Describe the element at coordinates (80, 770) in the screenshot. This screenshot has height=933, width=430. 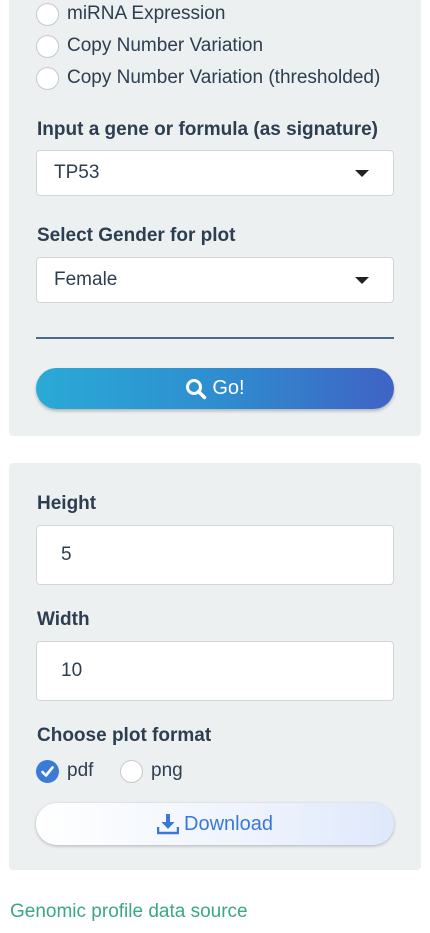
I see `format-option-label: pdf` at that location.